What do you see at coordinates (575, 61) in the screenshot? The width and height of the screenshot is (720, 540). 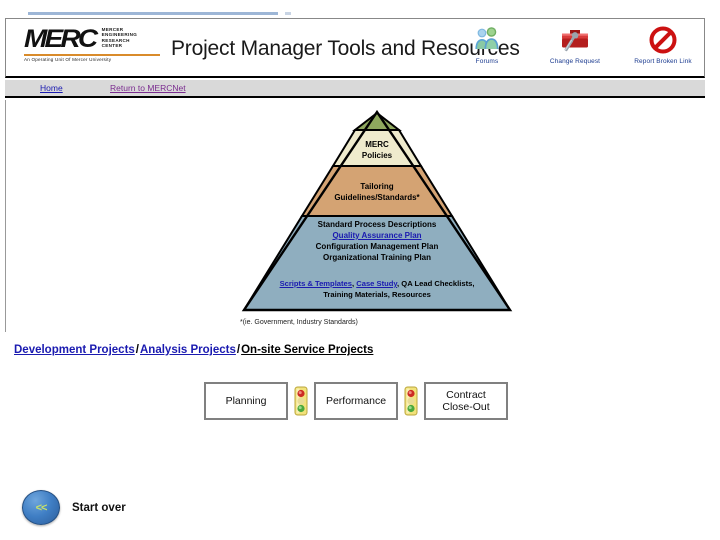 I see `change-request-label: Change Request` at bounding box center [575, 61].